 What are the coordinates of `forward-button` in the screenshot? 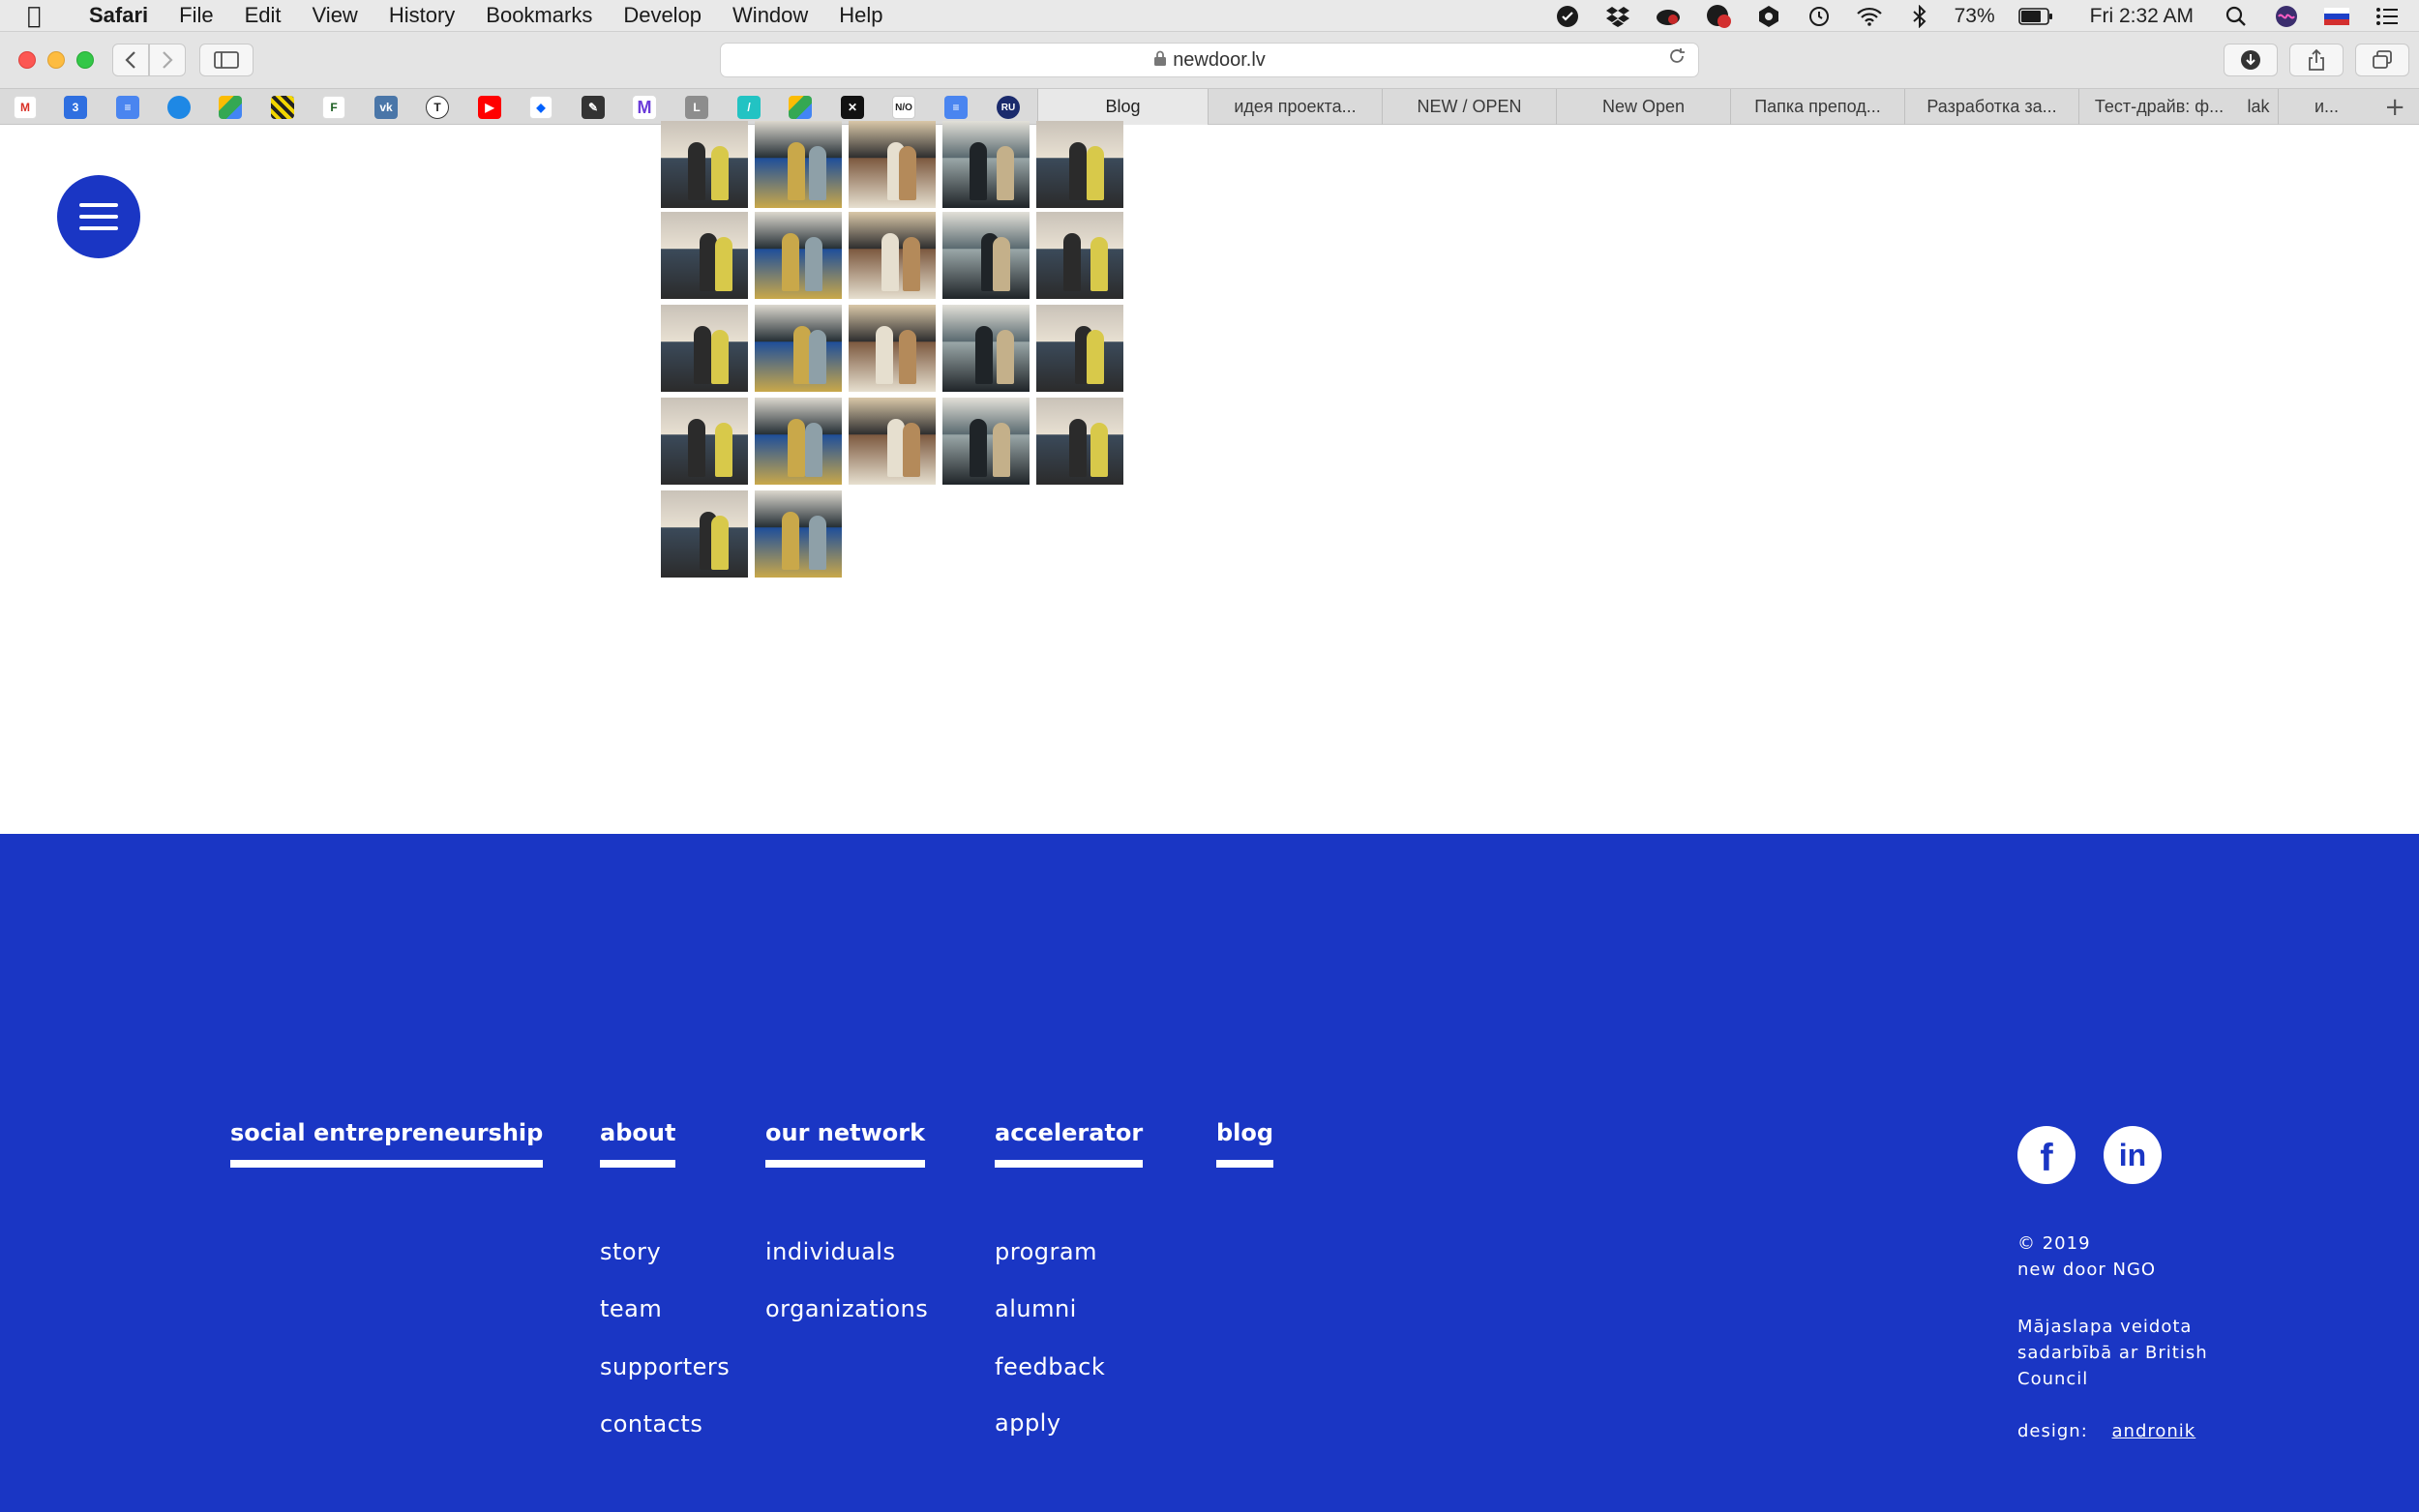 It's located at (168, 60).